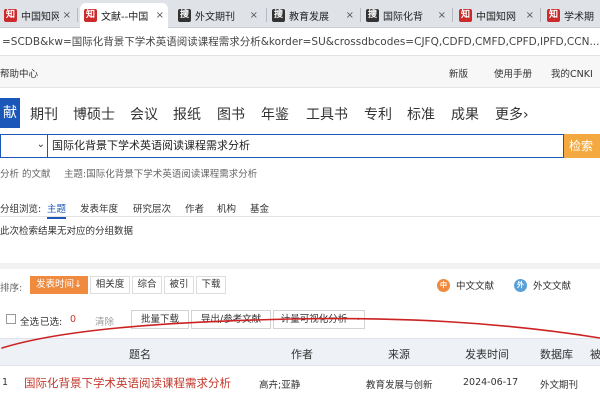 The image size is (600, 400). Describe the element at coordinates (59, 285) in the screenshot. I see `sort-by-date-button: 发表时间↓` at that location.